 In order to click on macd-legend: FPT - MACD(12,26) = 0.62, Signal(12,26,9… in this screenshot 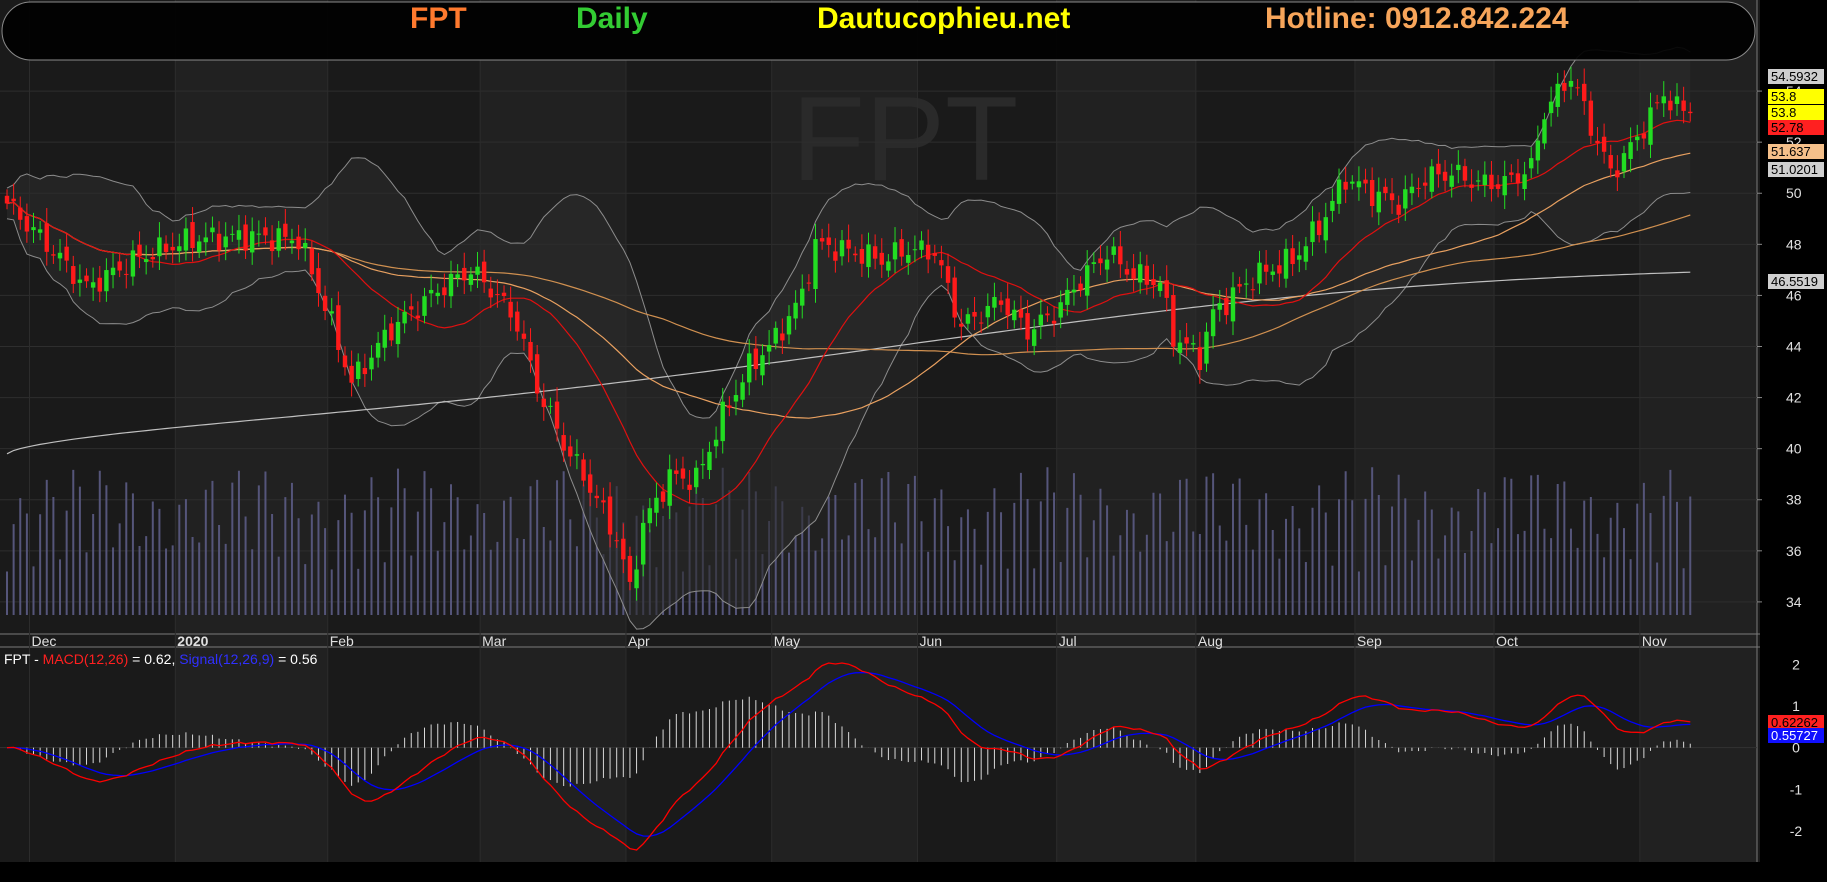, I will do `click(160, 659)`.